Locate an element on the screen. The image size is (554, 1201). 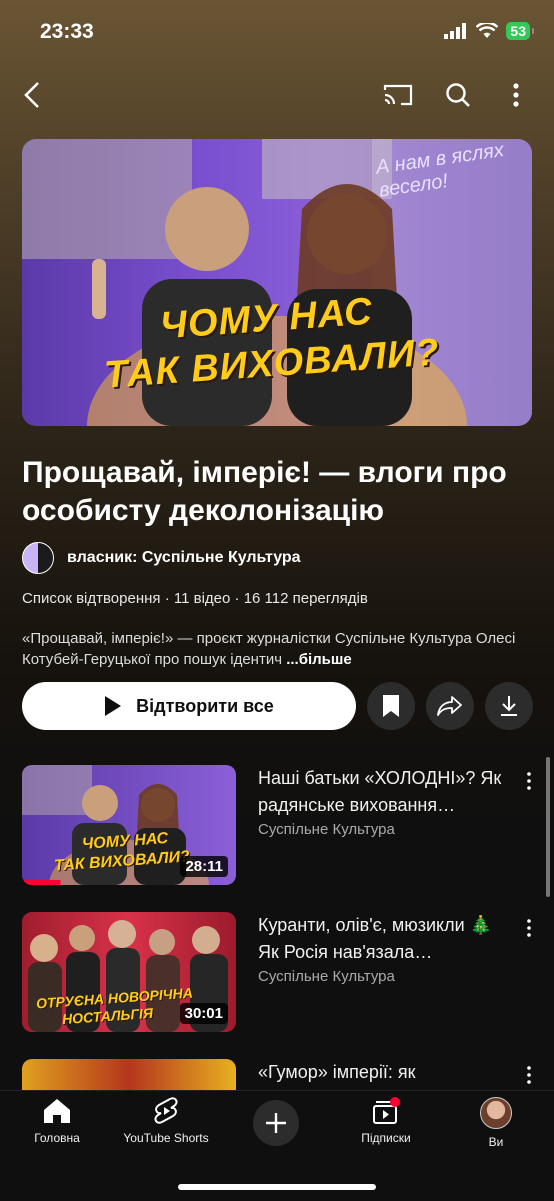
share-icon is located at coordinates (449, 706).